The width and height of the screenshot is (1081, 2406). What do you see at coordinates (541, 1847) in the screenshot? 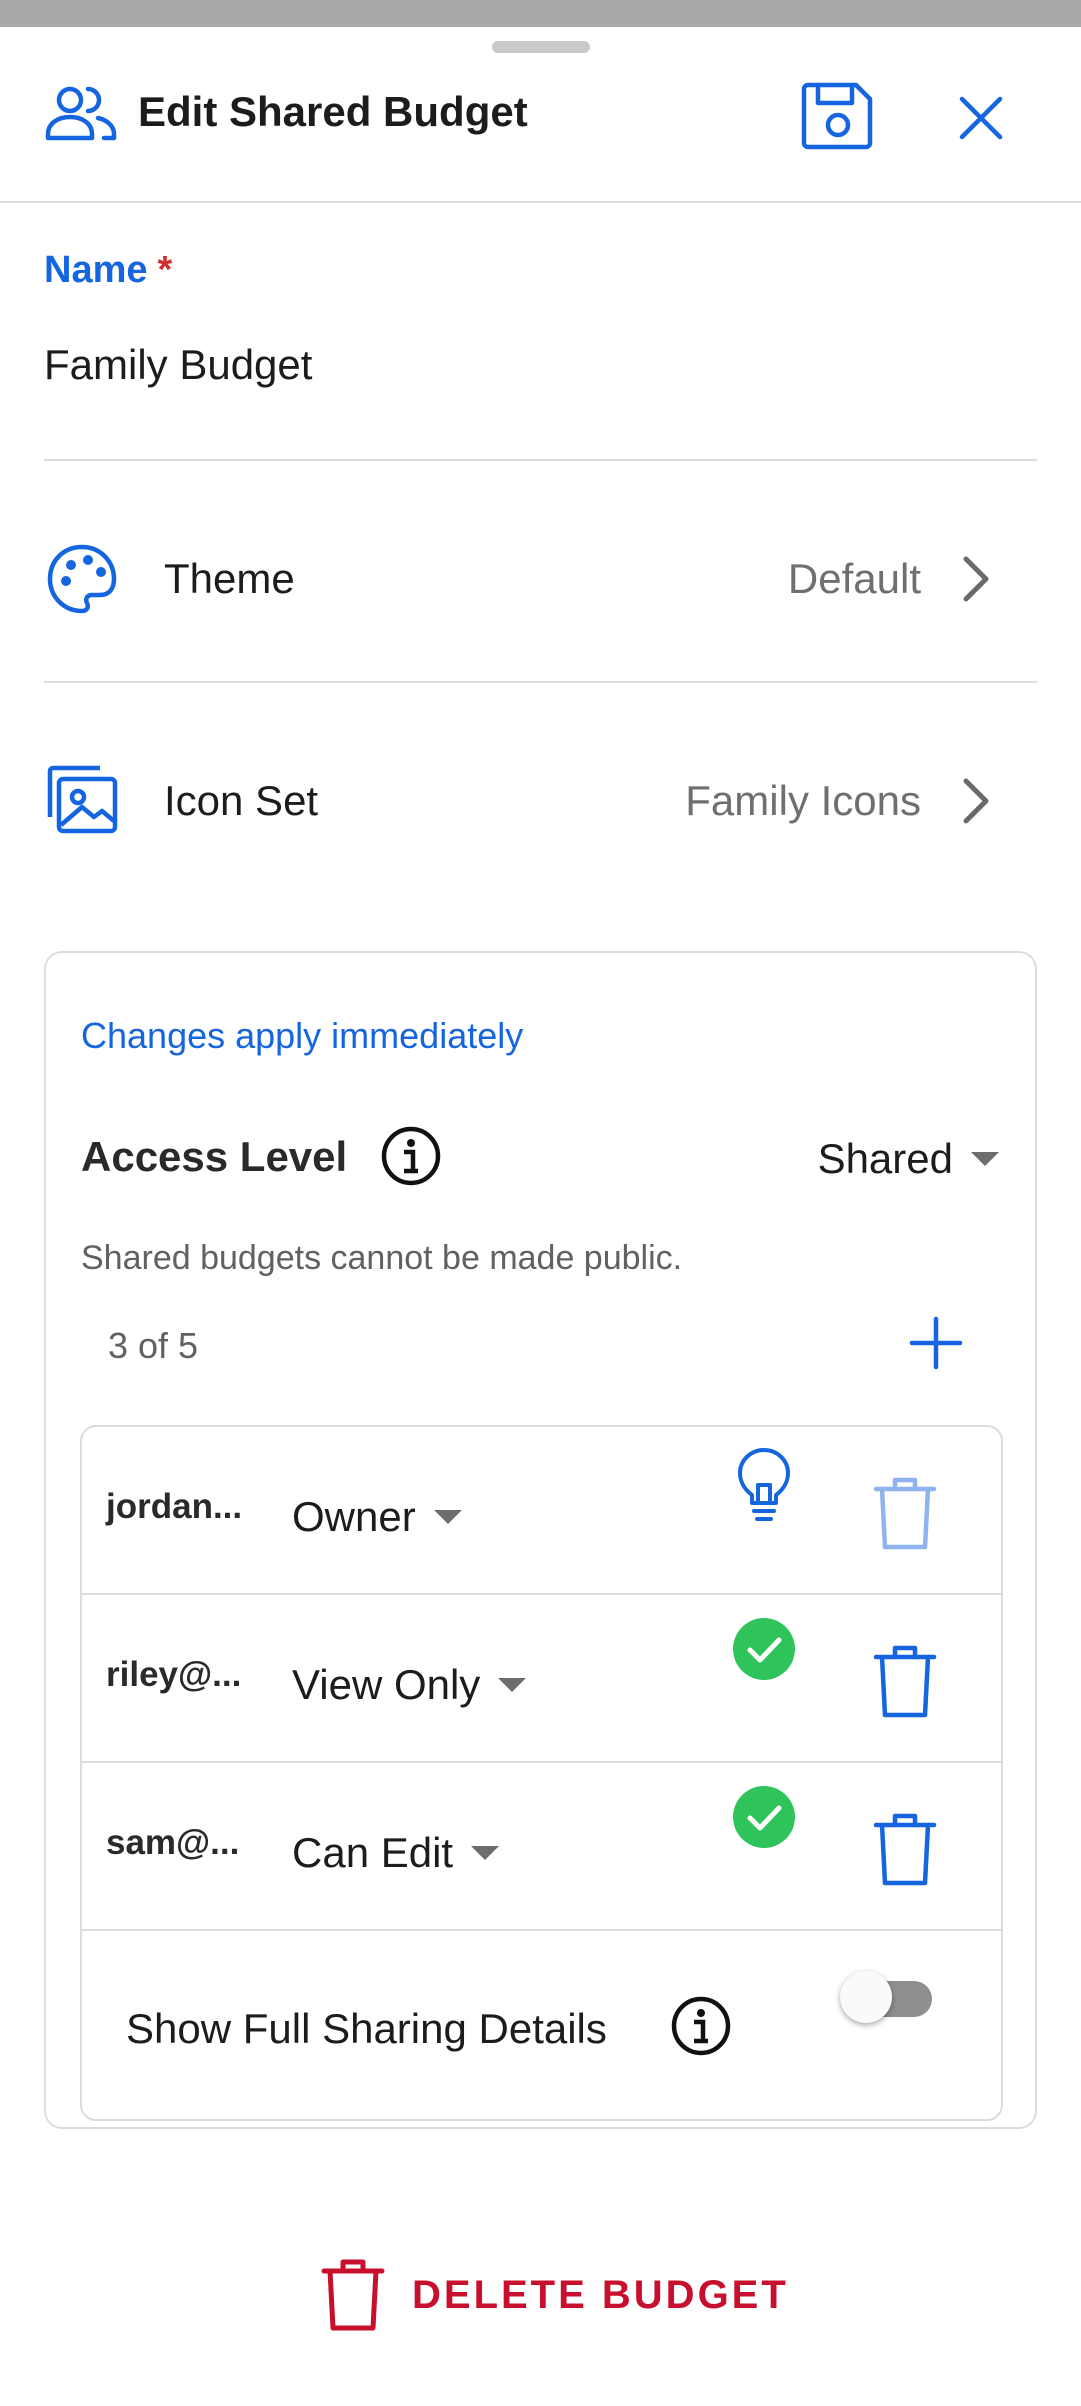
I see `member-row: sam@... Can Edit` at bounding box center [541, 1847].